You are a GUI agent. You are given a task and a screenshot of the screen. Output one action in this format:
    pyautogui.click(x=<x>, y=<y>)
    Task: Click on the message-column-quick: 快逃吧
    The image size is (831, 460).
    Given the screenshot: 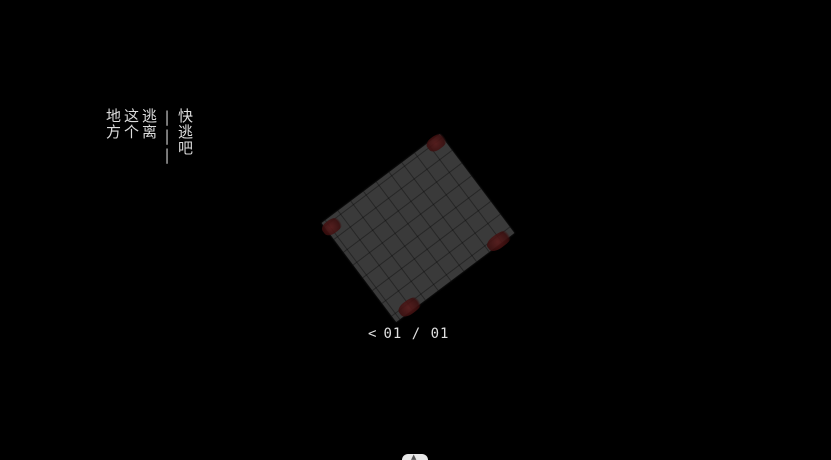 What is the action you would take?
    pyautogui.click(x=185, y=132)
    